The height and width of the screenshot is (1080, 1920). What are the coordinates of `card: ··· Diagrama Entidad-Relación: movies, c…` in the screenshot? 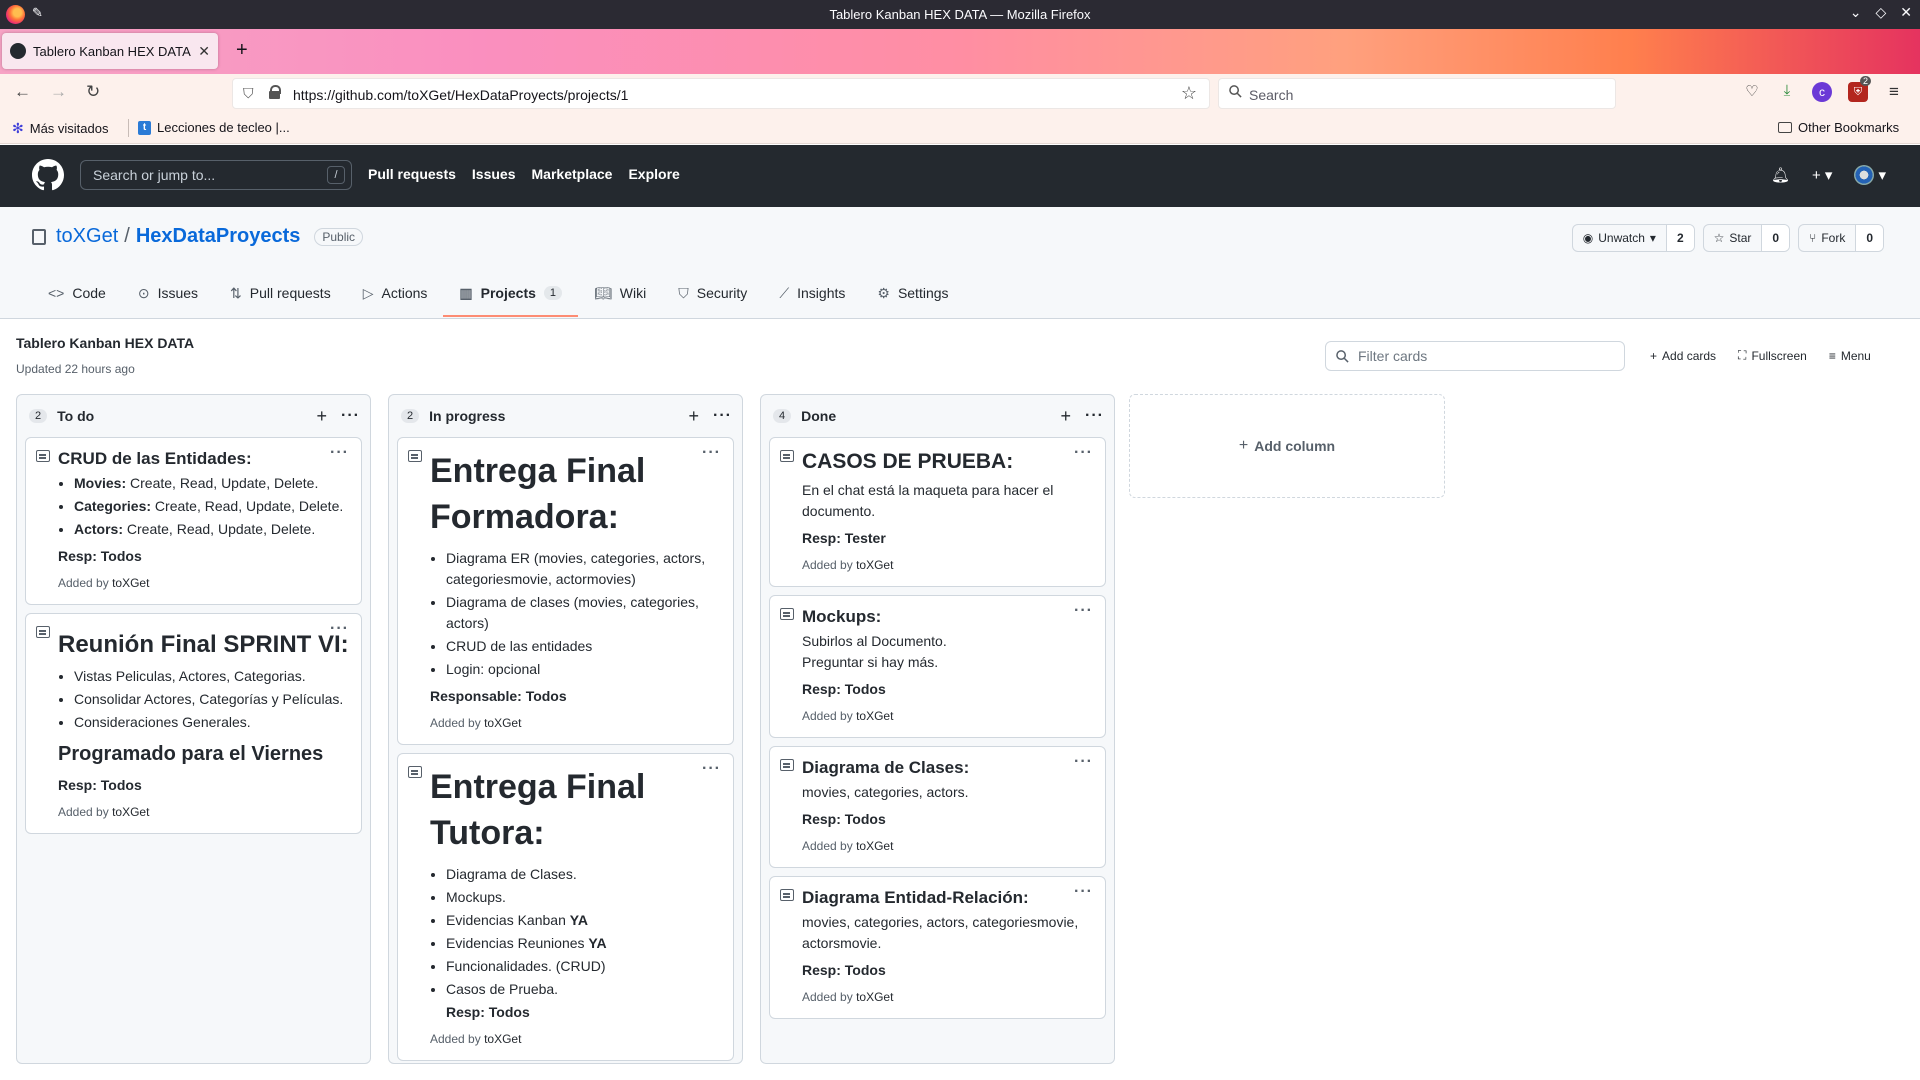 It's located at (937, 947).